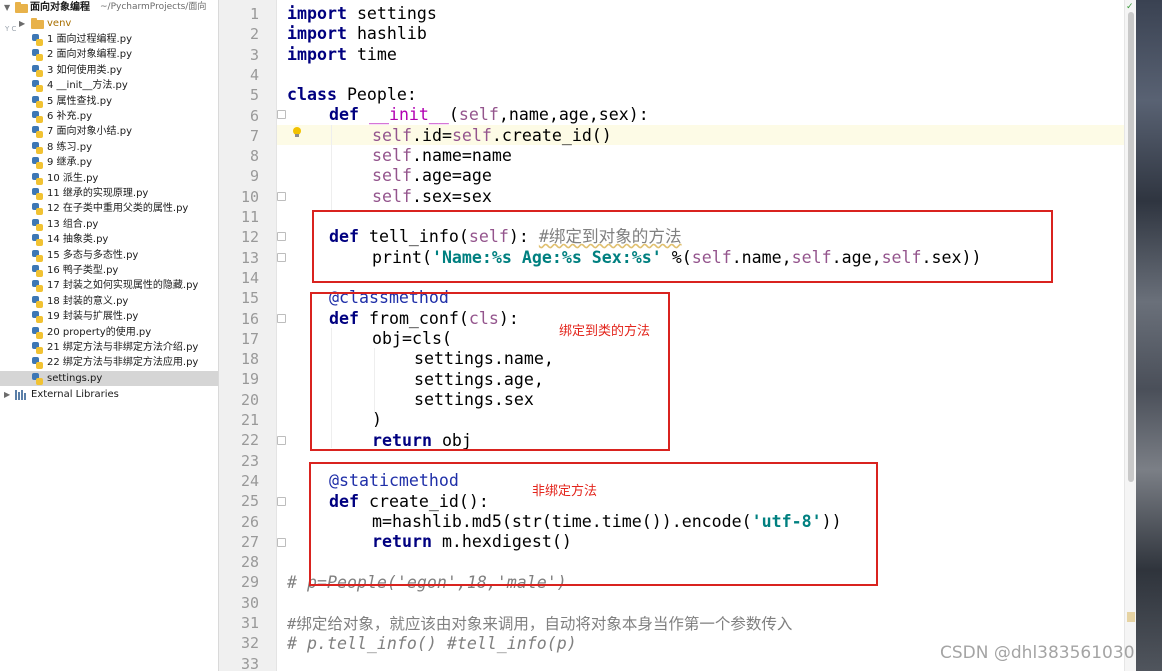 The image size is (1162, 671). I want to click on code-line-10: self.sex=sex, so click(432, 197).